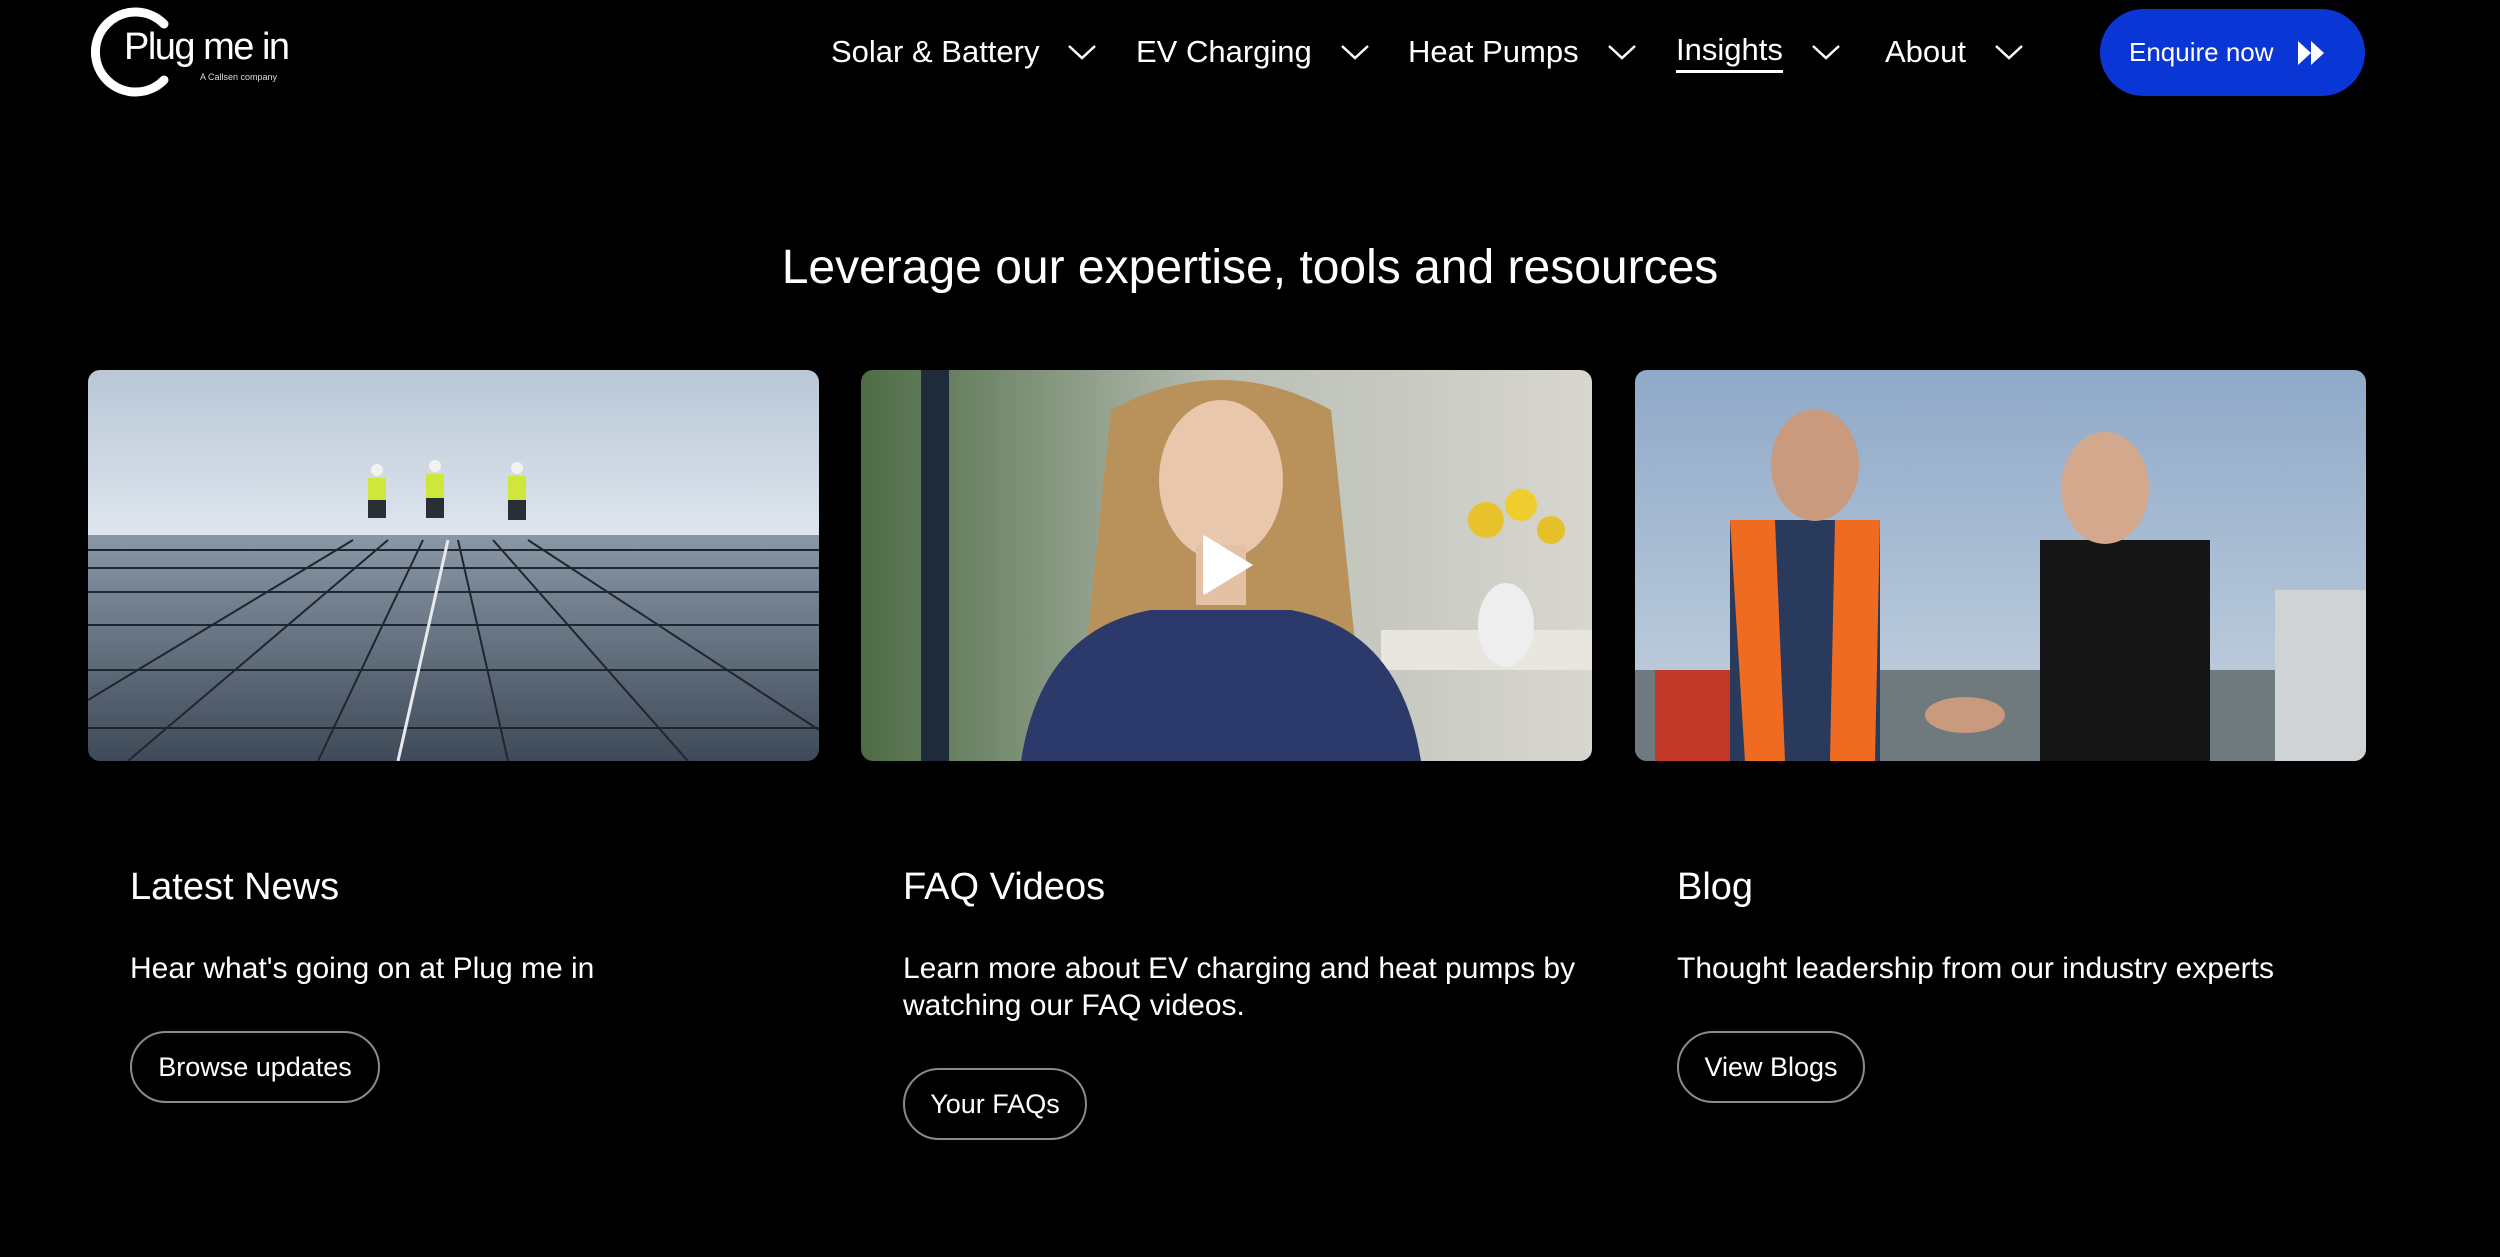 This screenshot has width=2500, height=1257. I want to click on nav-solar-battery: Solar & Battery, so click(964, 52).